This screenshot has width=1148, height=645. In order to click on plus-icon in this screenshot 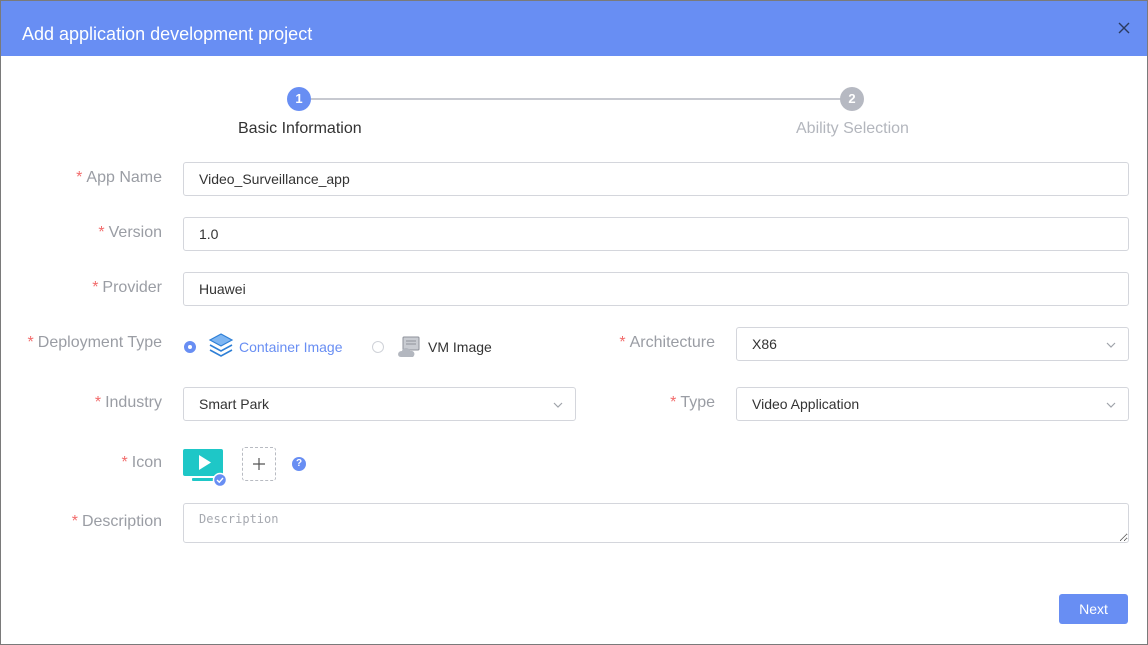, I will do `click(259, 464)`.